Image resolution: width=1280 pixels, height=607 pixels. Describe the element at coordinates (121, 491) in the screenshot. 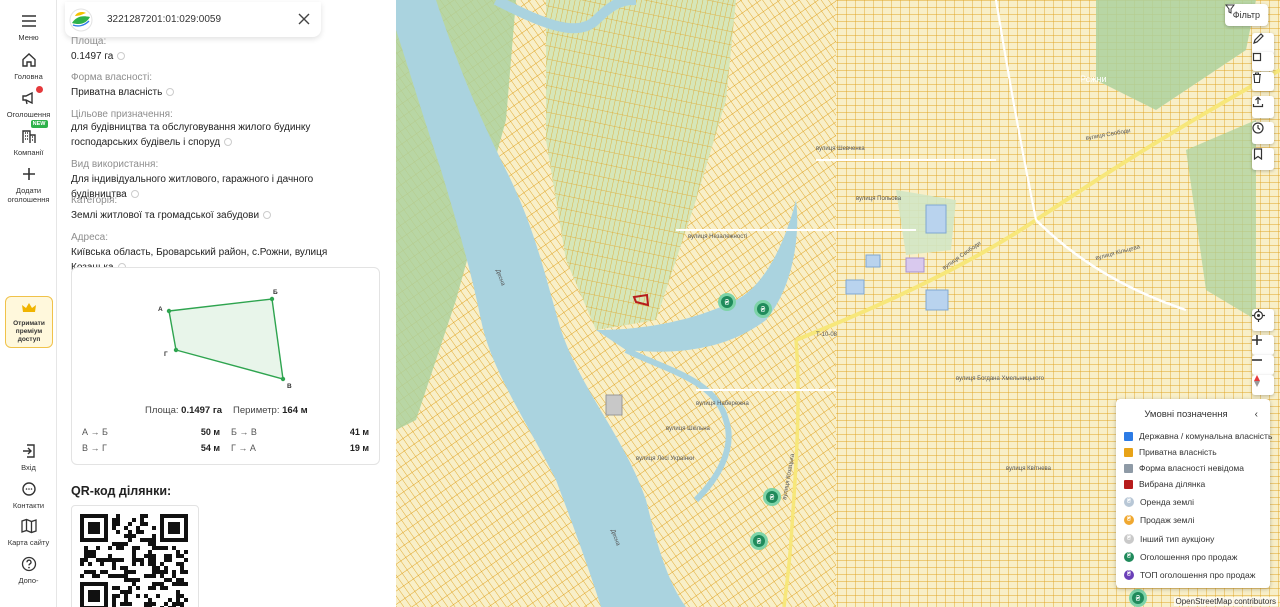

I see `qr-title: QR-код ділянки:` at that location.